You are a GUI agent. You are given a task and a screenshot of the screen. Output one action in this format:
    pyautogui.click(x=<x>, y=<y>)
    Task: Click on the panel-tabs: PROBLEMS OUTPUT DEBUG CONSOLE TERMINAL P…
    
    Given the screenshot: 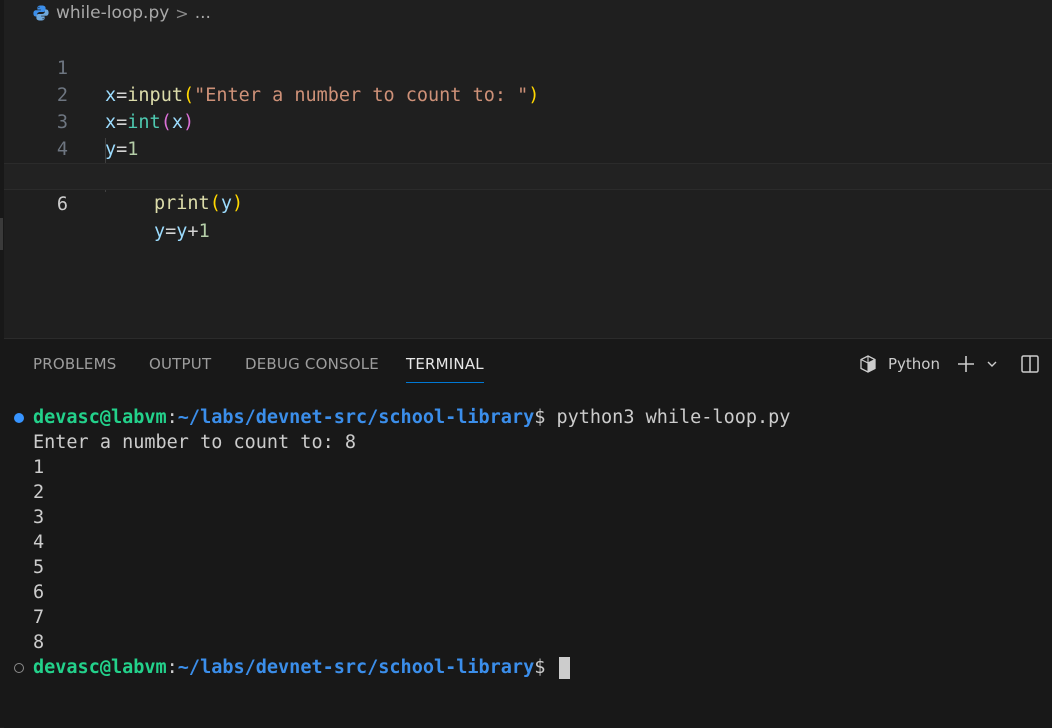 What is the action you would take?
    pyautogui.click(x=528, y=364)
    